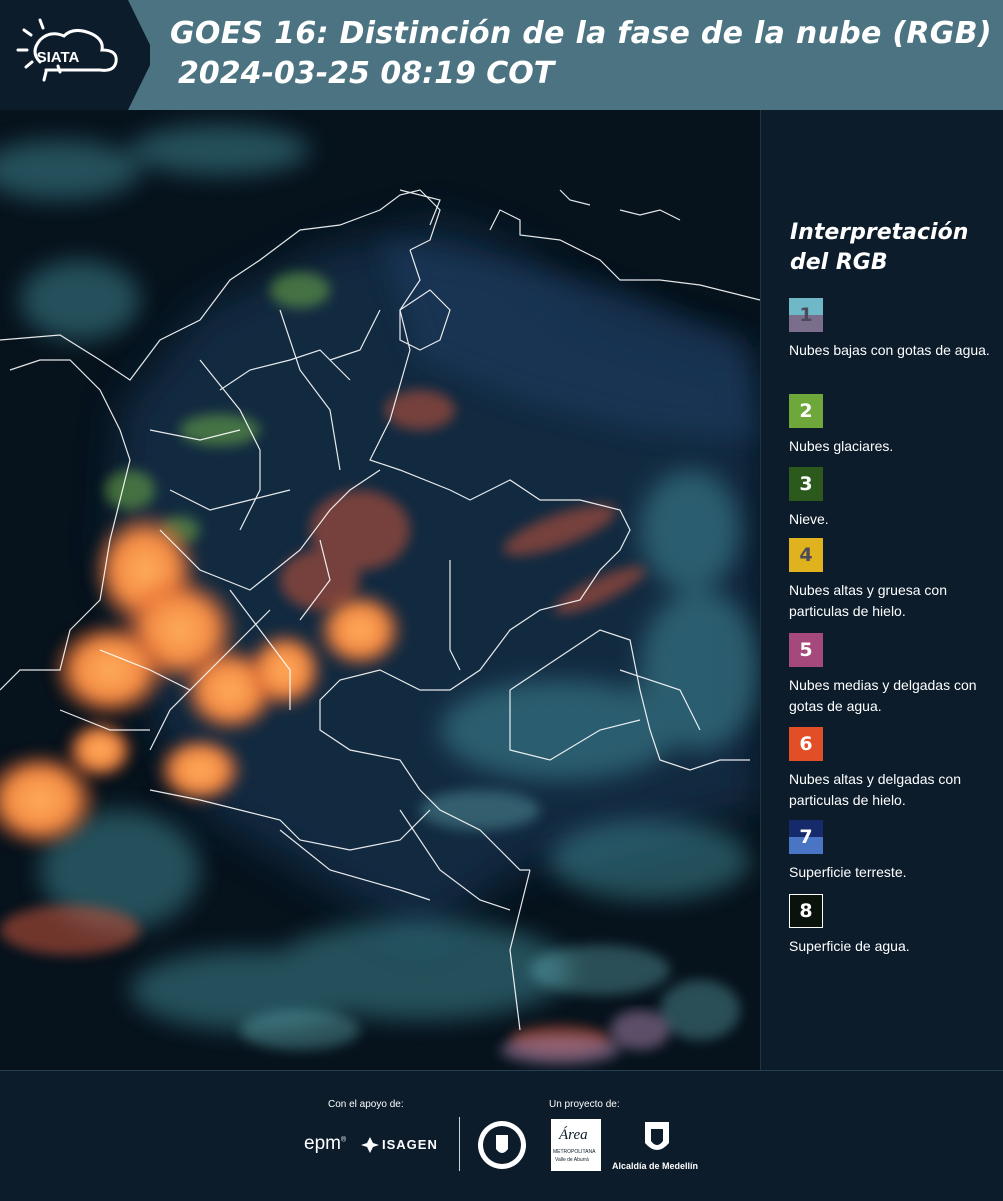  I want to click on epm-logo: epm®, so click(325, 1143).